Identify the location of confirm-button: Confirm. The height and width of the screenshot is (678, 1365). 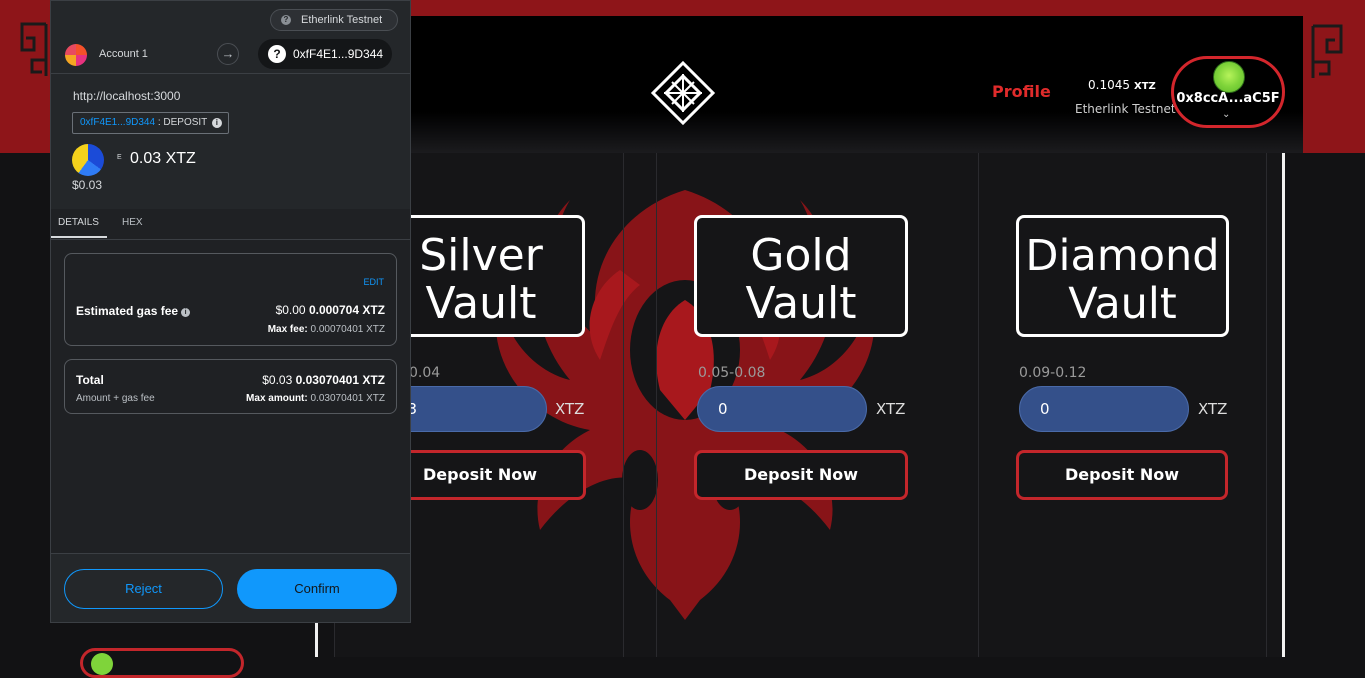
(317, 589).